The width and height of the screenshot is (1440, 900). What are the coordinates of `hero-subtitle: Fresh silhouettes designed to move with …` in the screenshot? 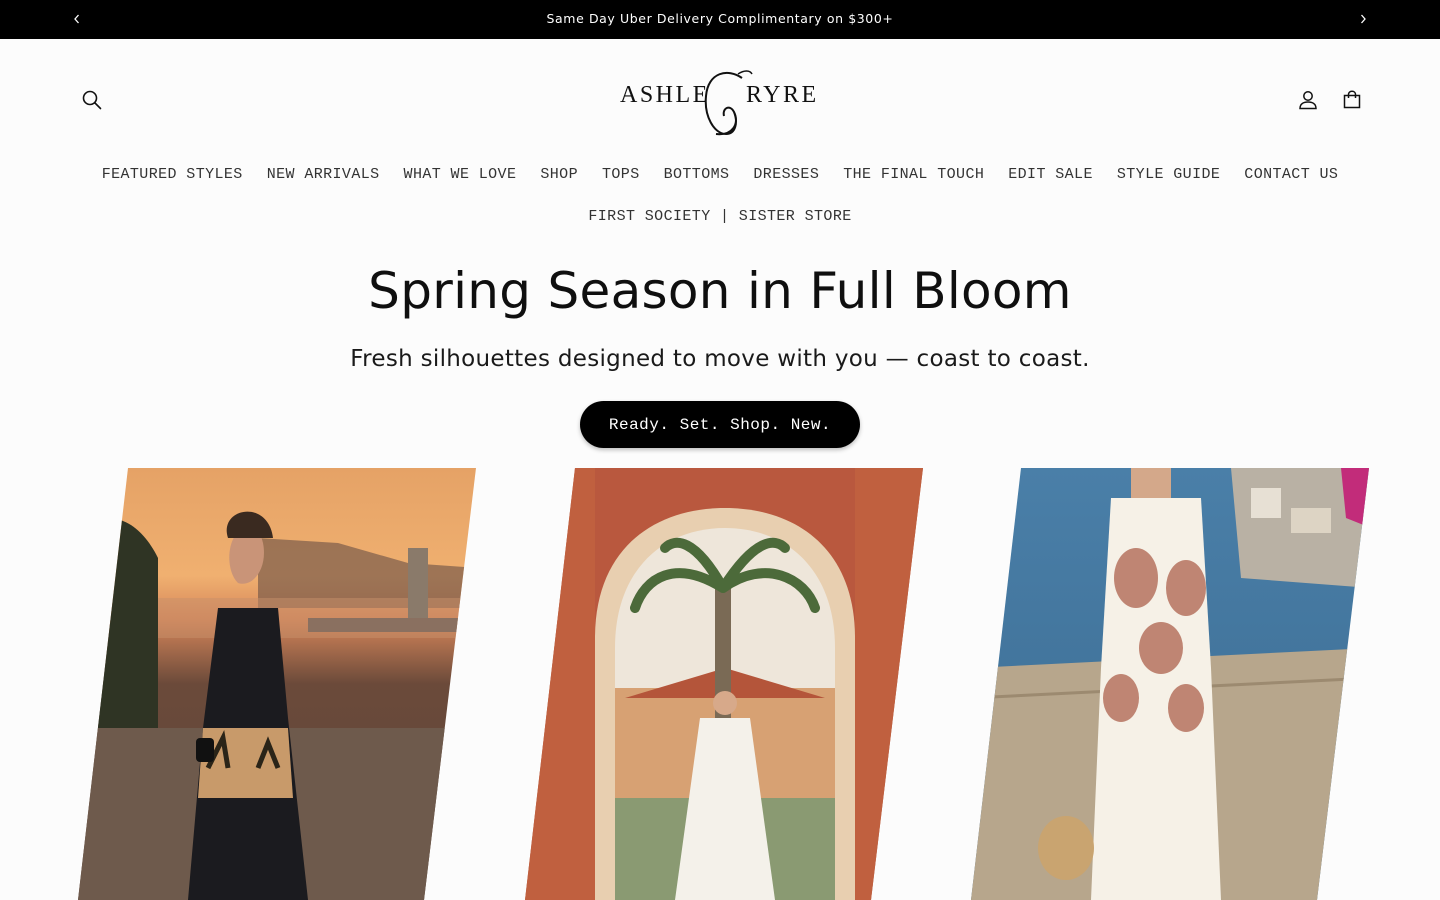 It's located at (720, 359).